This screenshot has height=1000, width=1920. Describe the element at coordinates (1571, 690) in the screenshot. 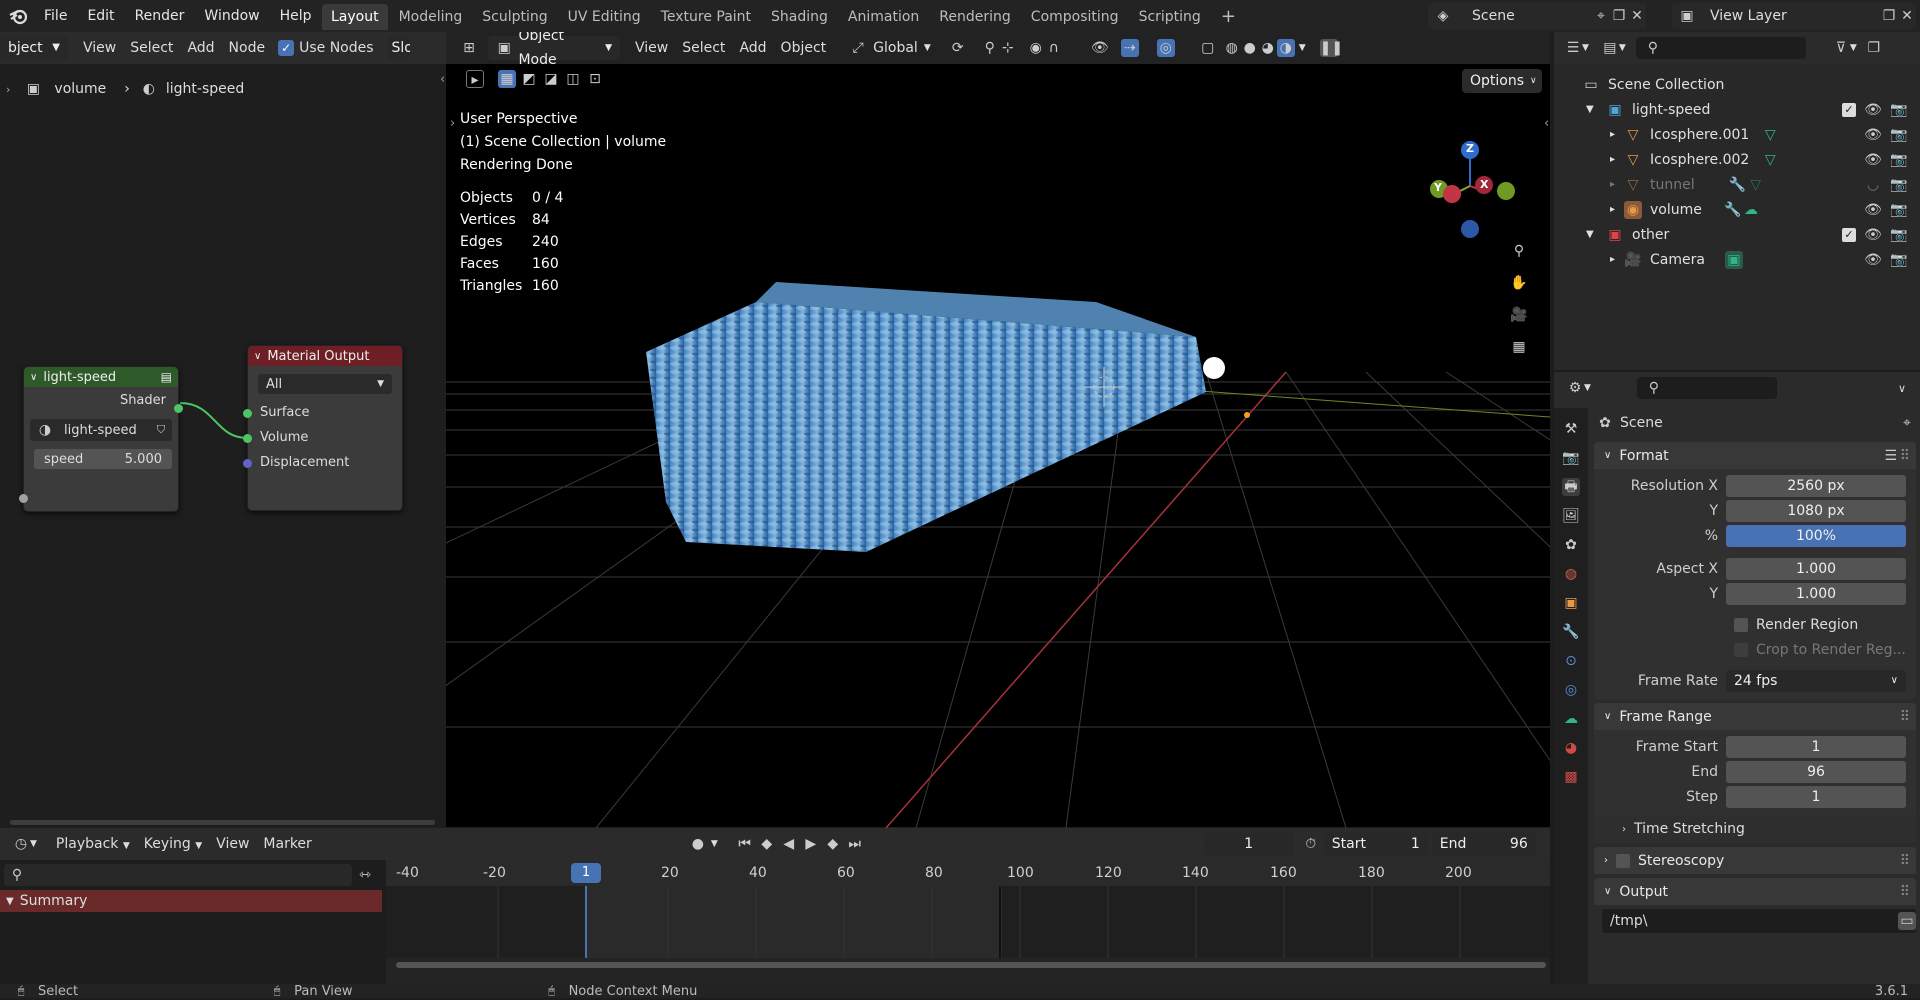

I see `physics-tab-icon: ◎` at that location.